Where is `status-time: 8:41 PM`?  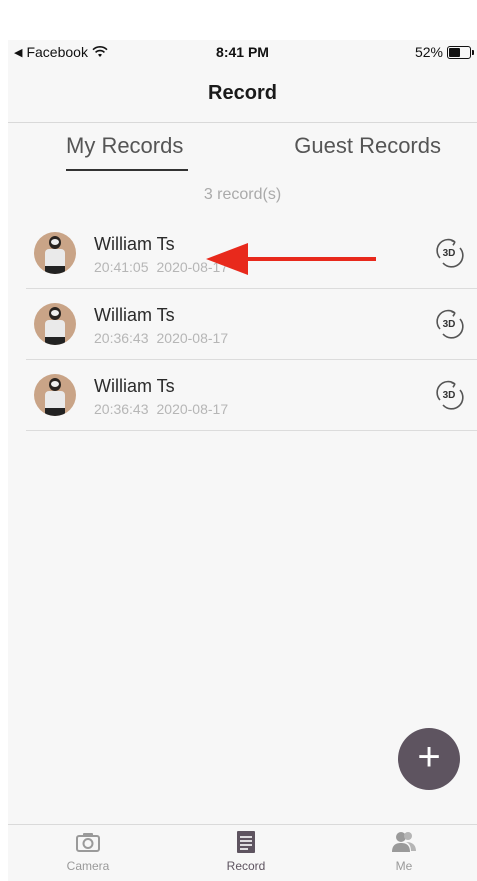 status-time: 8:41 PM is located at coordinates (242, 52).